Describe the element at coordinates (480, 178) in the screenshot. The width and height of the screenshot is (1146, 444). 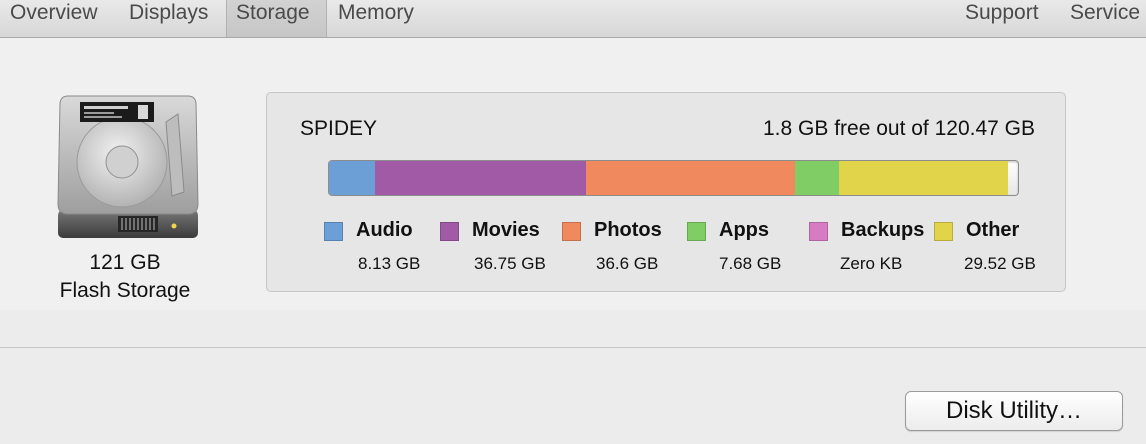
I see `usage-segment-movies` at that location.